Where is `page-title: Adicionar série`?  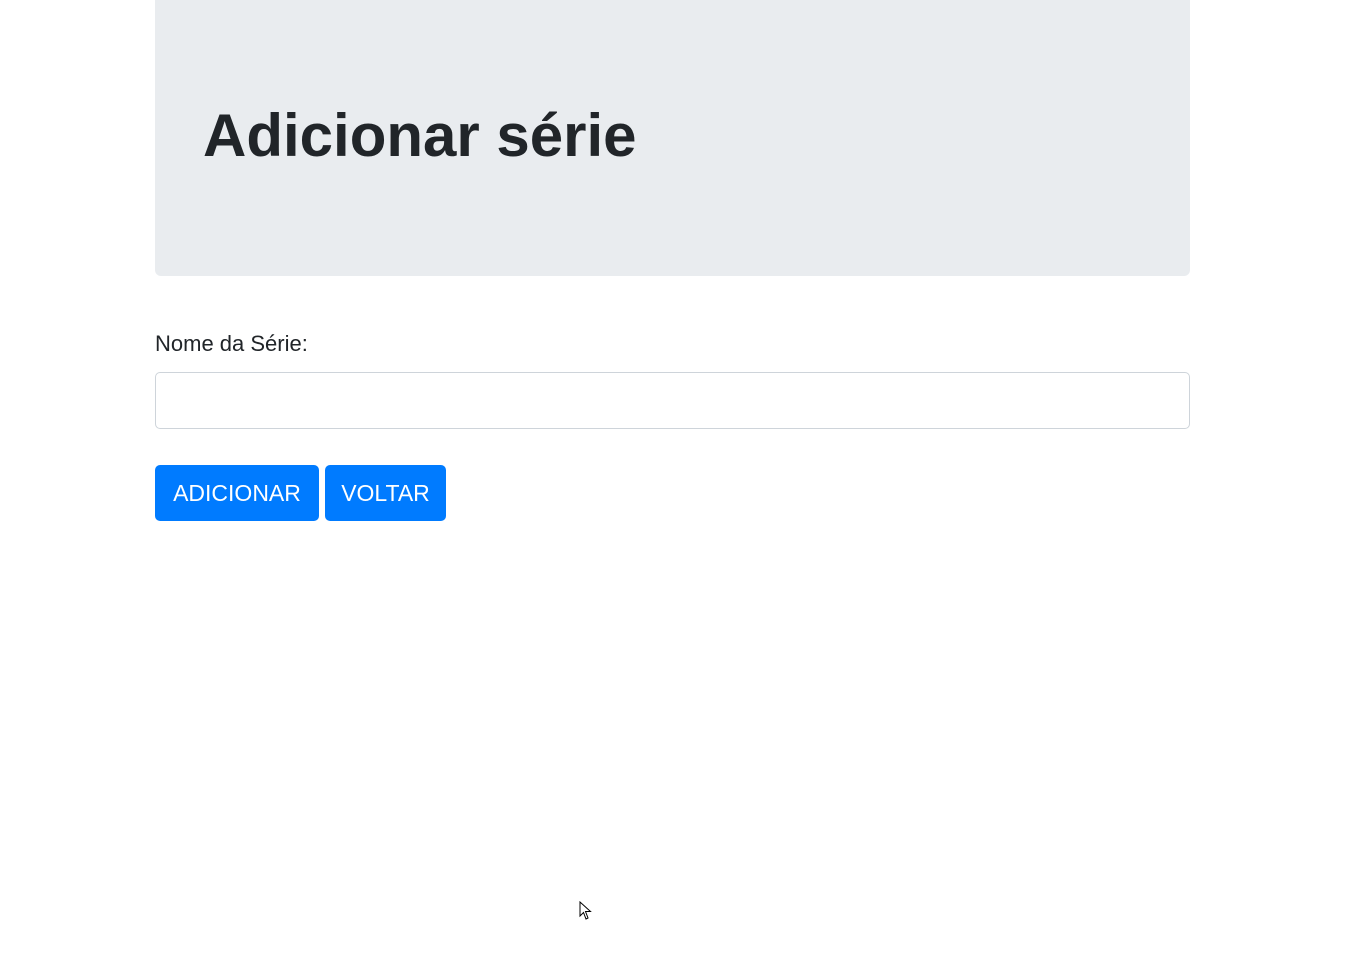 page-title: Adicionar série is located at coordinates (420, 135).